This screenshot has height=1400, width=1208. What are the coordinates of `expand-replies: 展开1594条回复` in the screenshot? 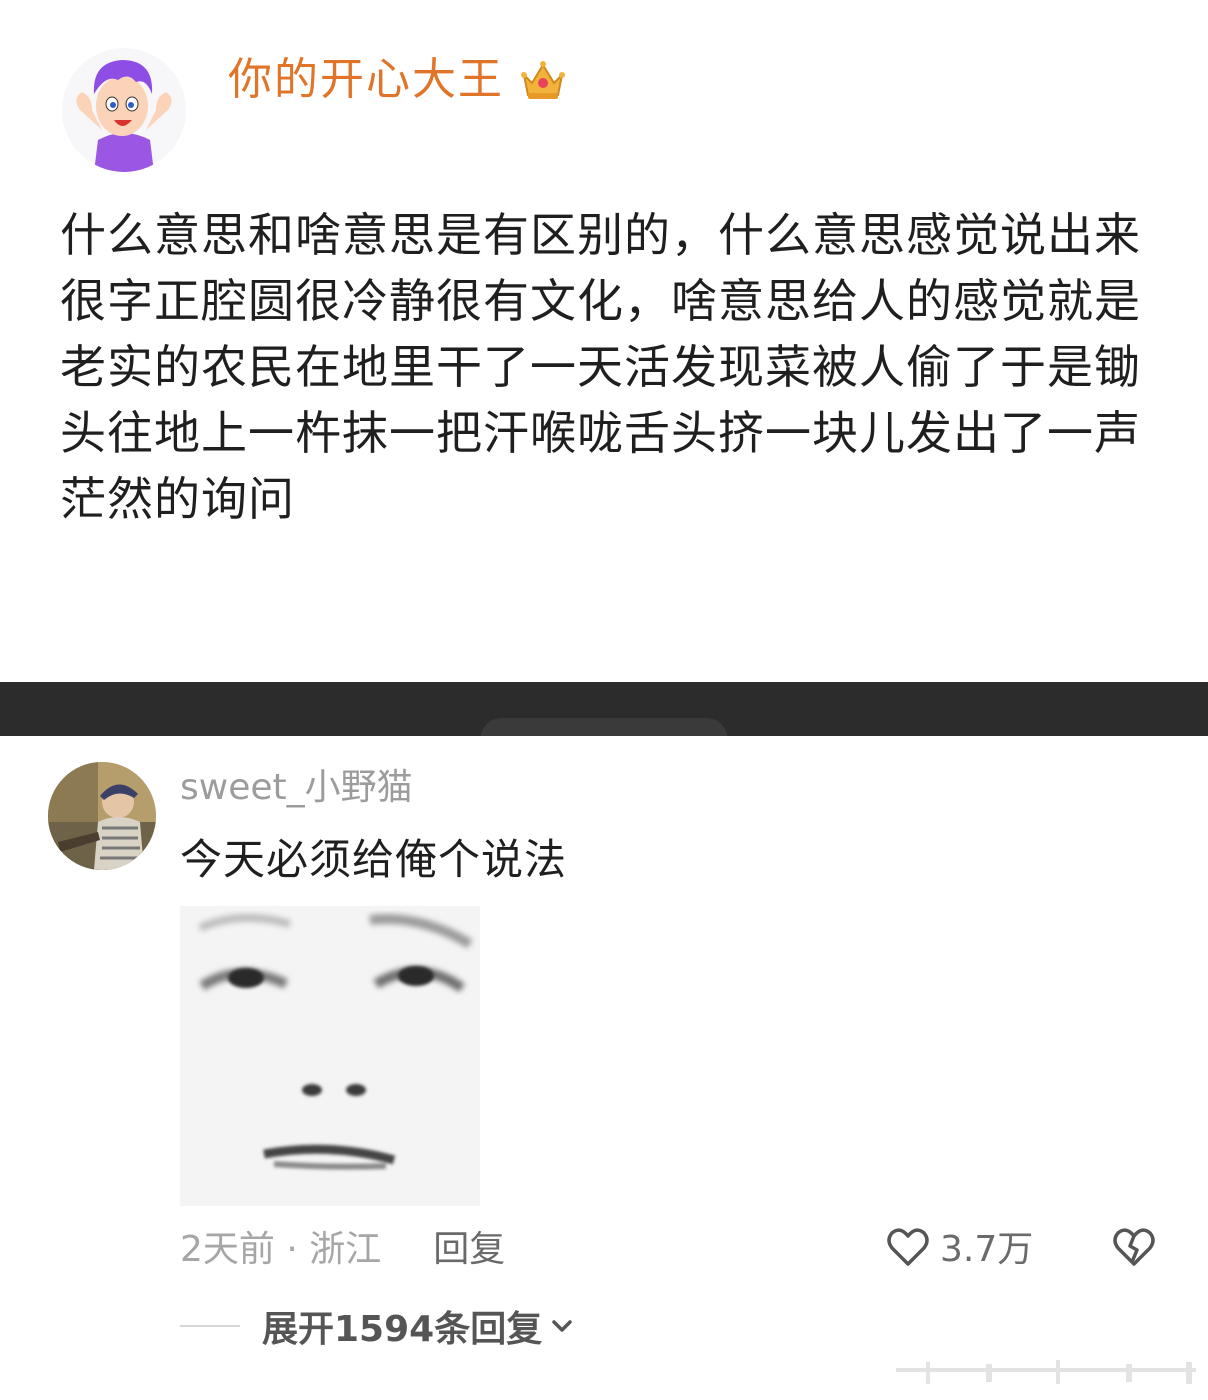 It's located at (378, 1327).